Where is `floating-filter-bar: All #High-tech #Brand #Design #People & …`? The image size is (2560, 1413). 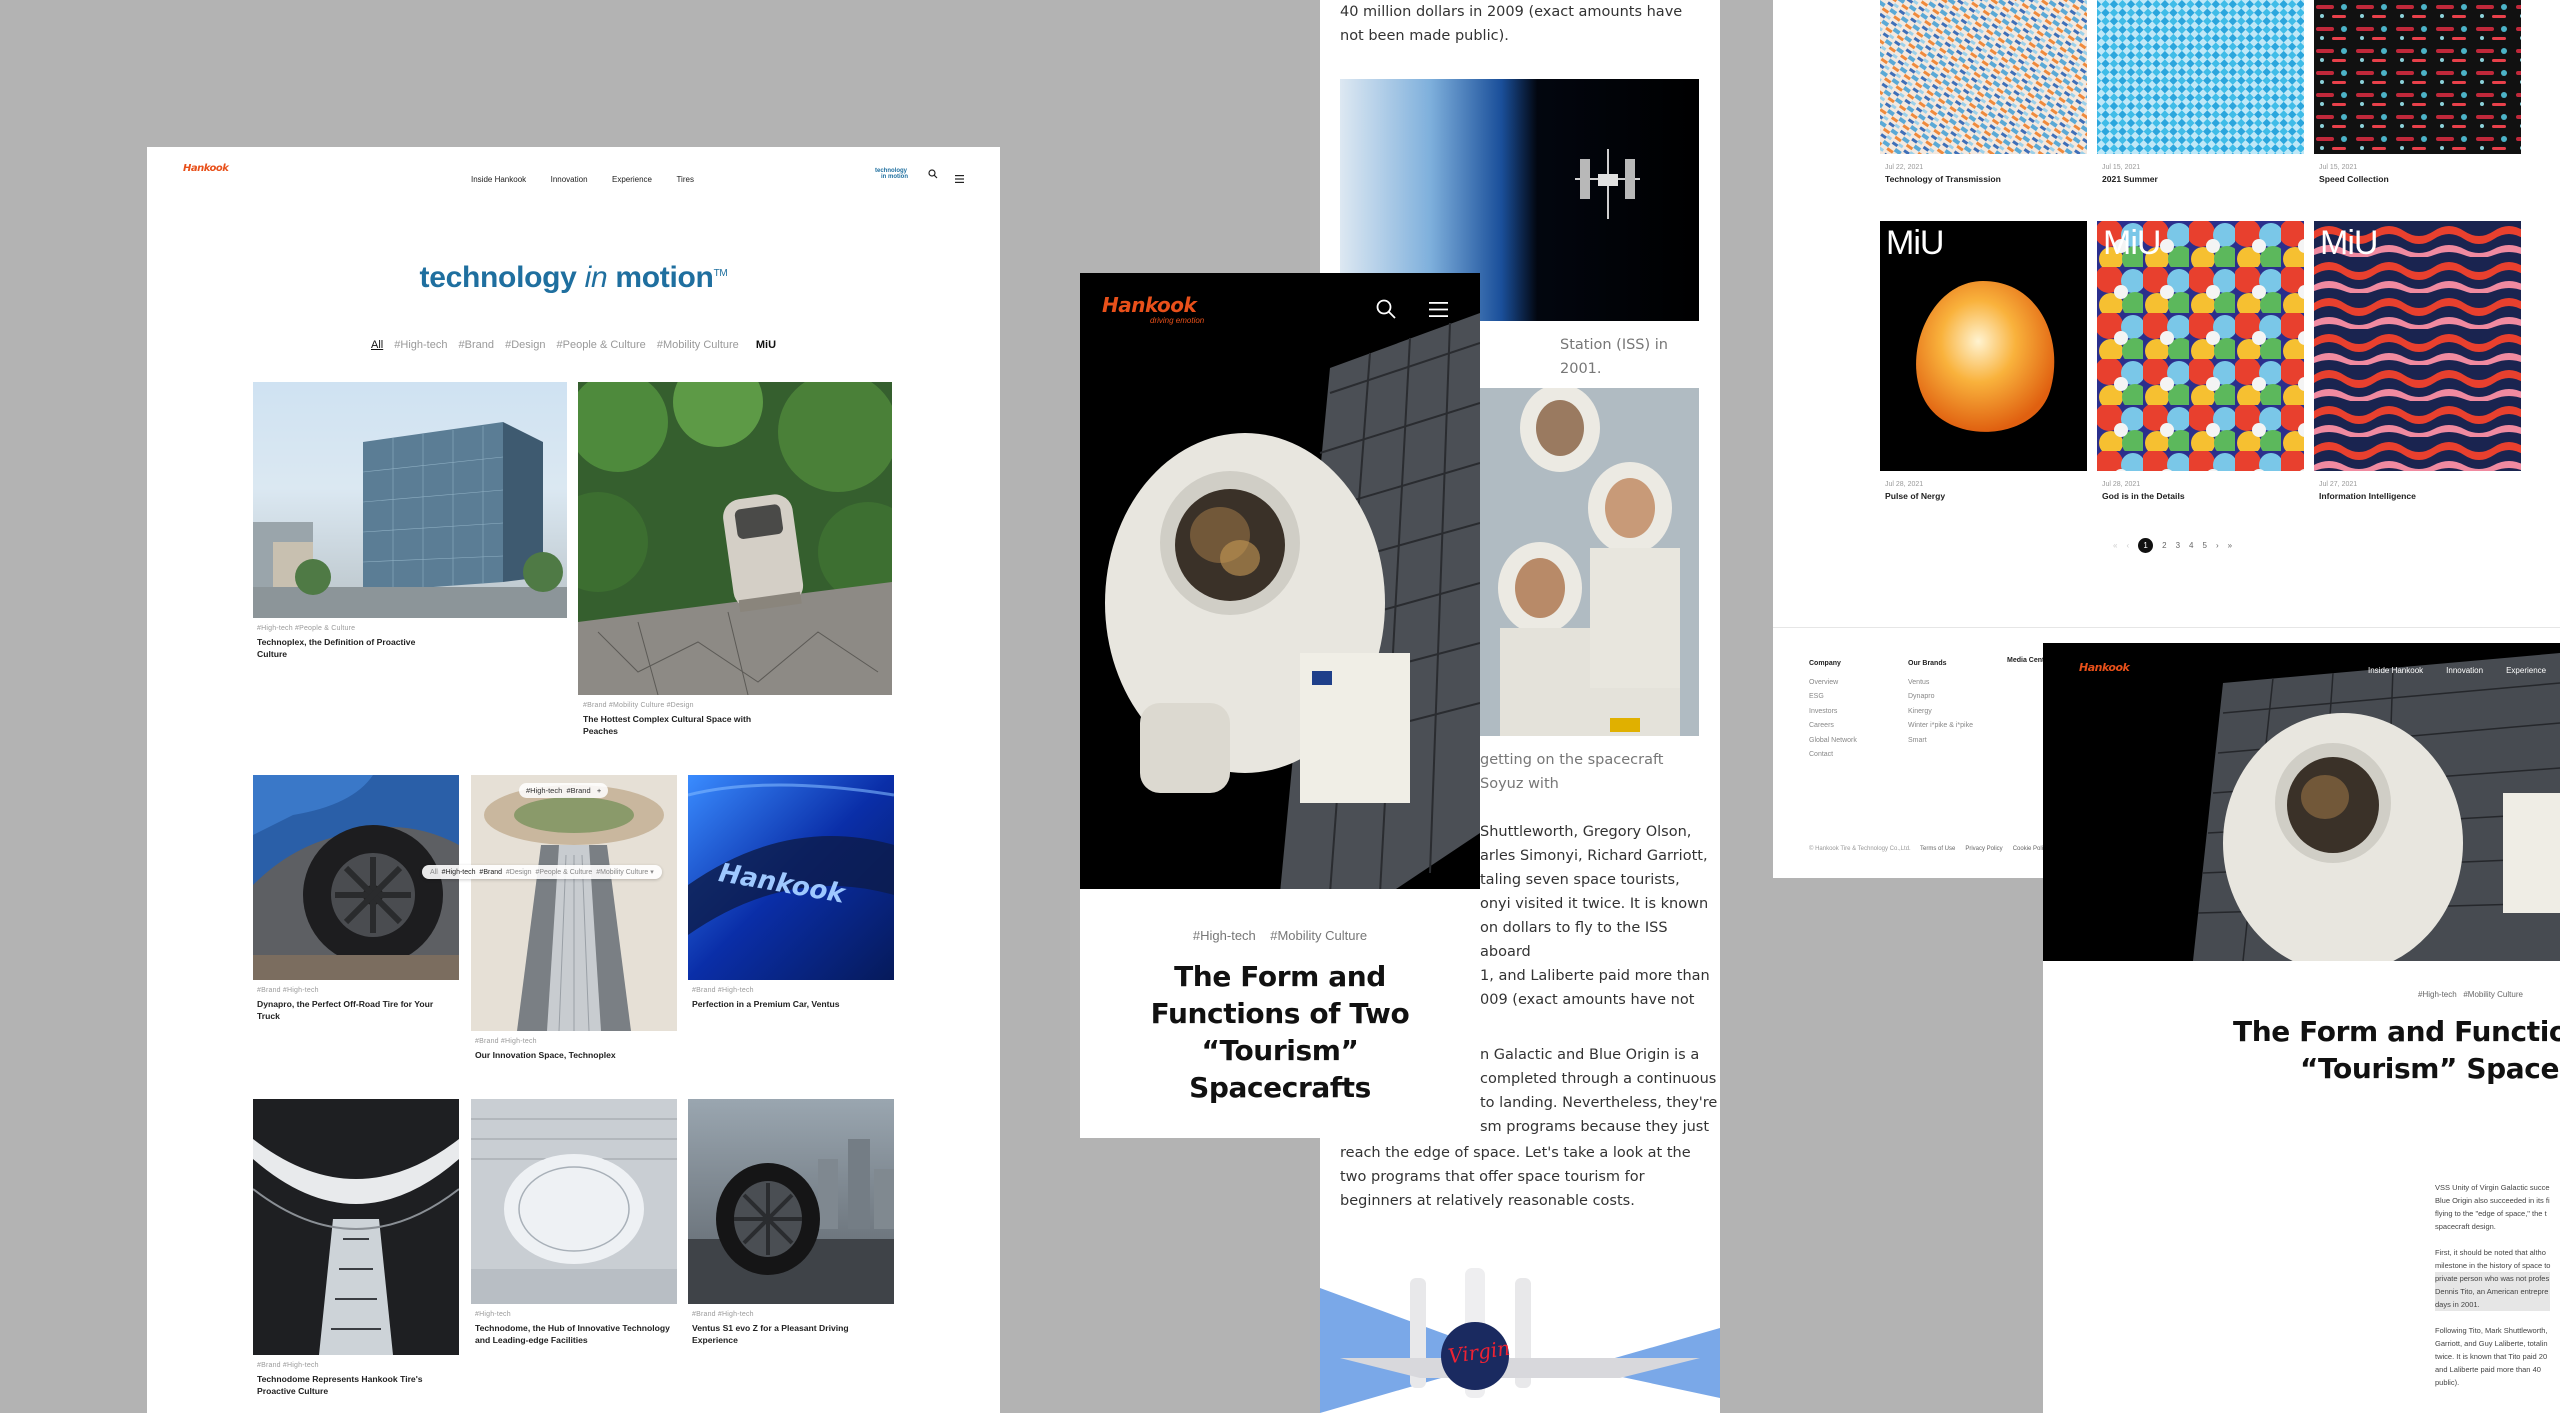
floating-filter-bar: All #High-tech #Brand #Design #People & … is located at coordinates (542, 872).